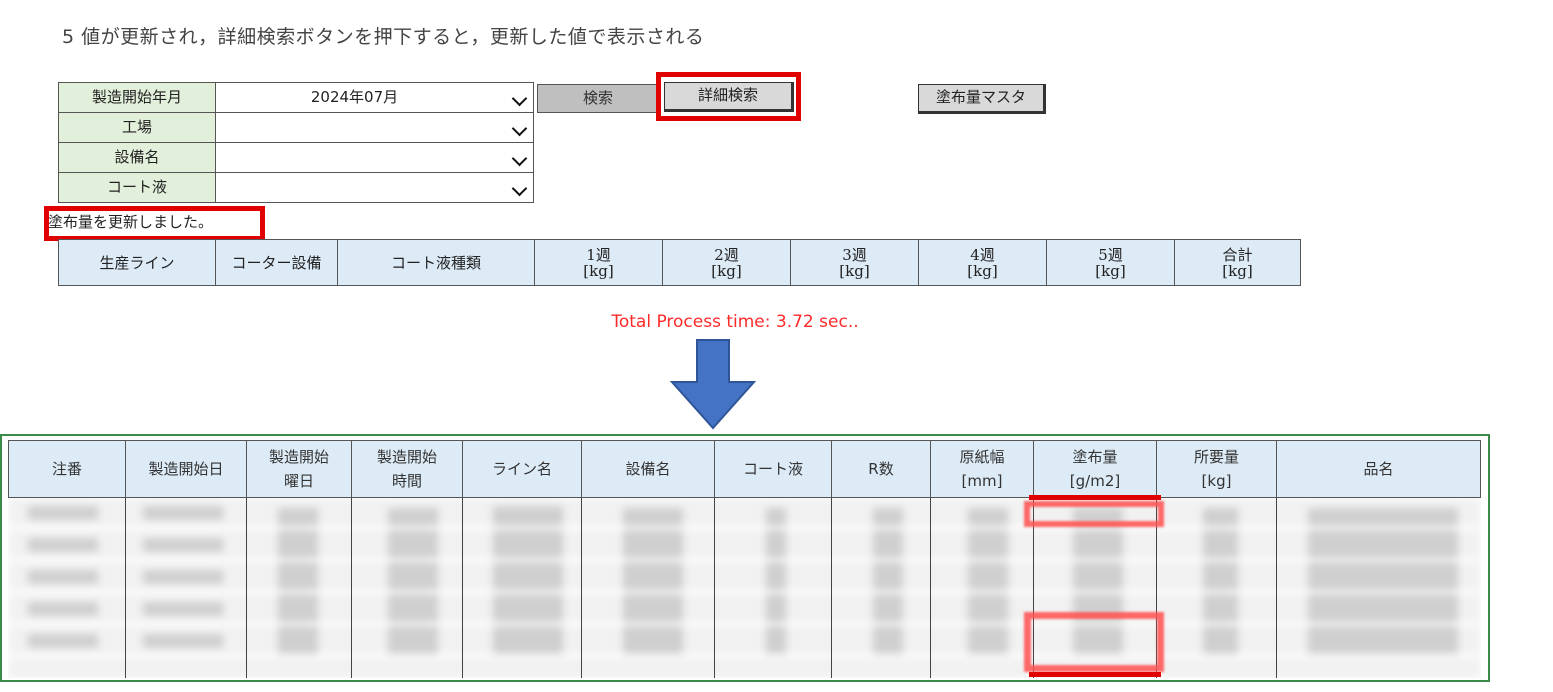 The image size is (1553, 692). Describe the element at coordinates (982, 481) in the screenshot. I see `header-text: [mm]` at that location.